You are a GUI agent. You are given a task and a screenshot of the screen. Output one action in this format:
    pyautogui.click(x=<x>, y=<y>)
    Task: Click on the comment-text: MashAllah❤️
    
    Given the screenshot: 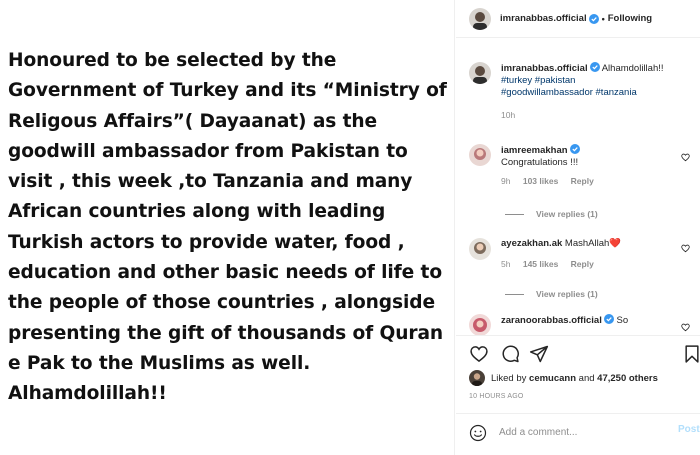 What is the action you would take?
    pyautogui.click(x=593, y=243)
    